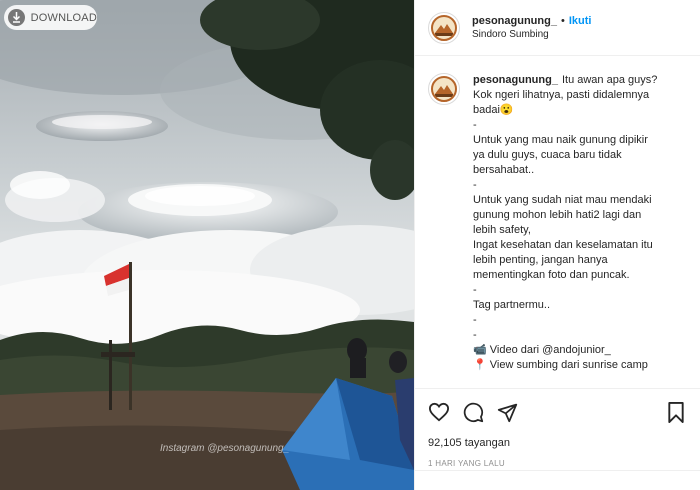 This screenshot has width=700, height=490. Describe the element at coordinates (531, 34) in the screenshot. I see `post-location: Sindoro Sumbing` at that location.